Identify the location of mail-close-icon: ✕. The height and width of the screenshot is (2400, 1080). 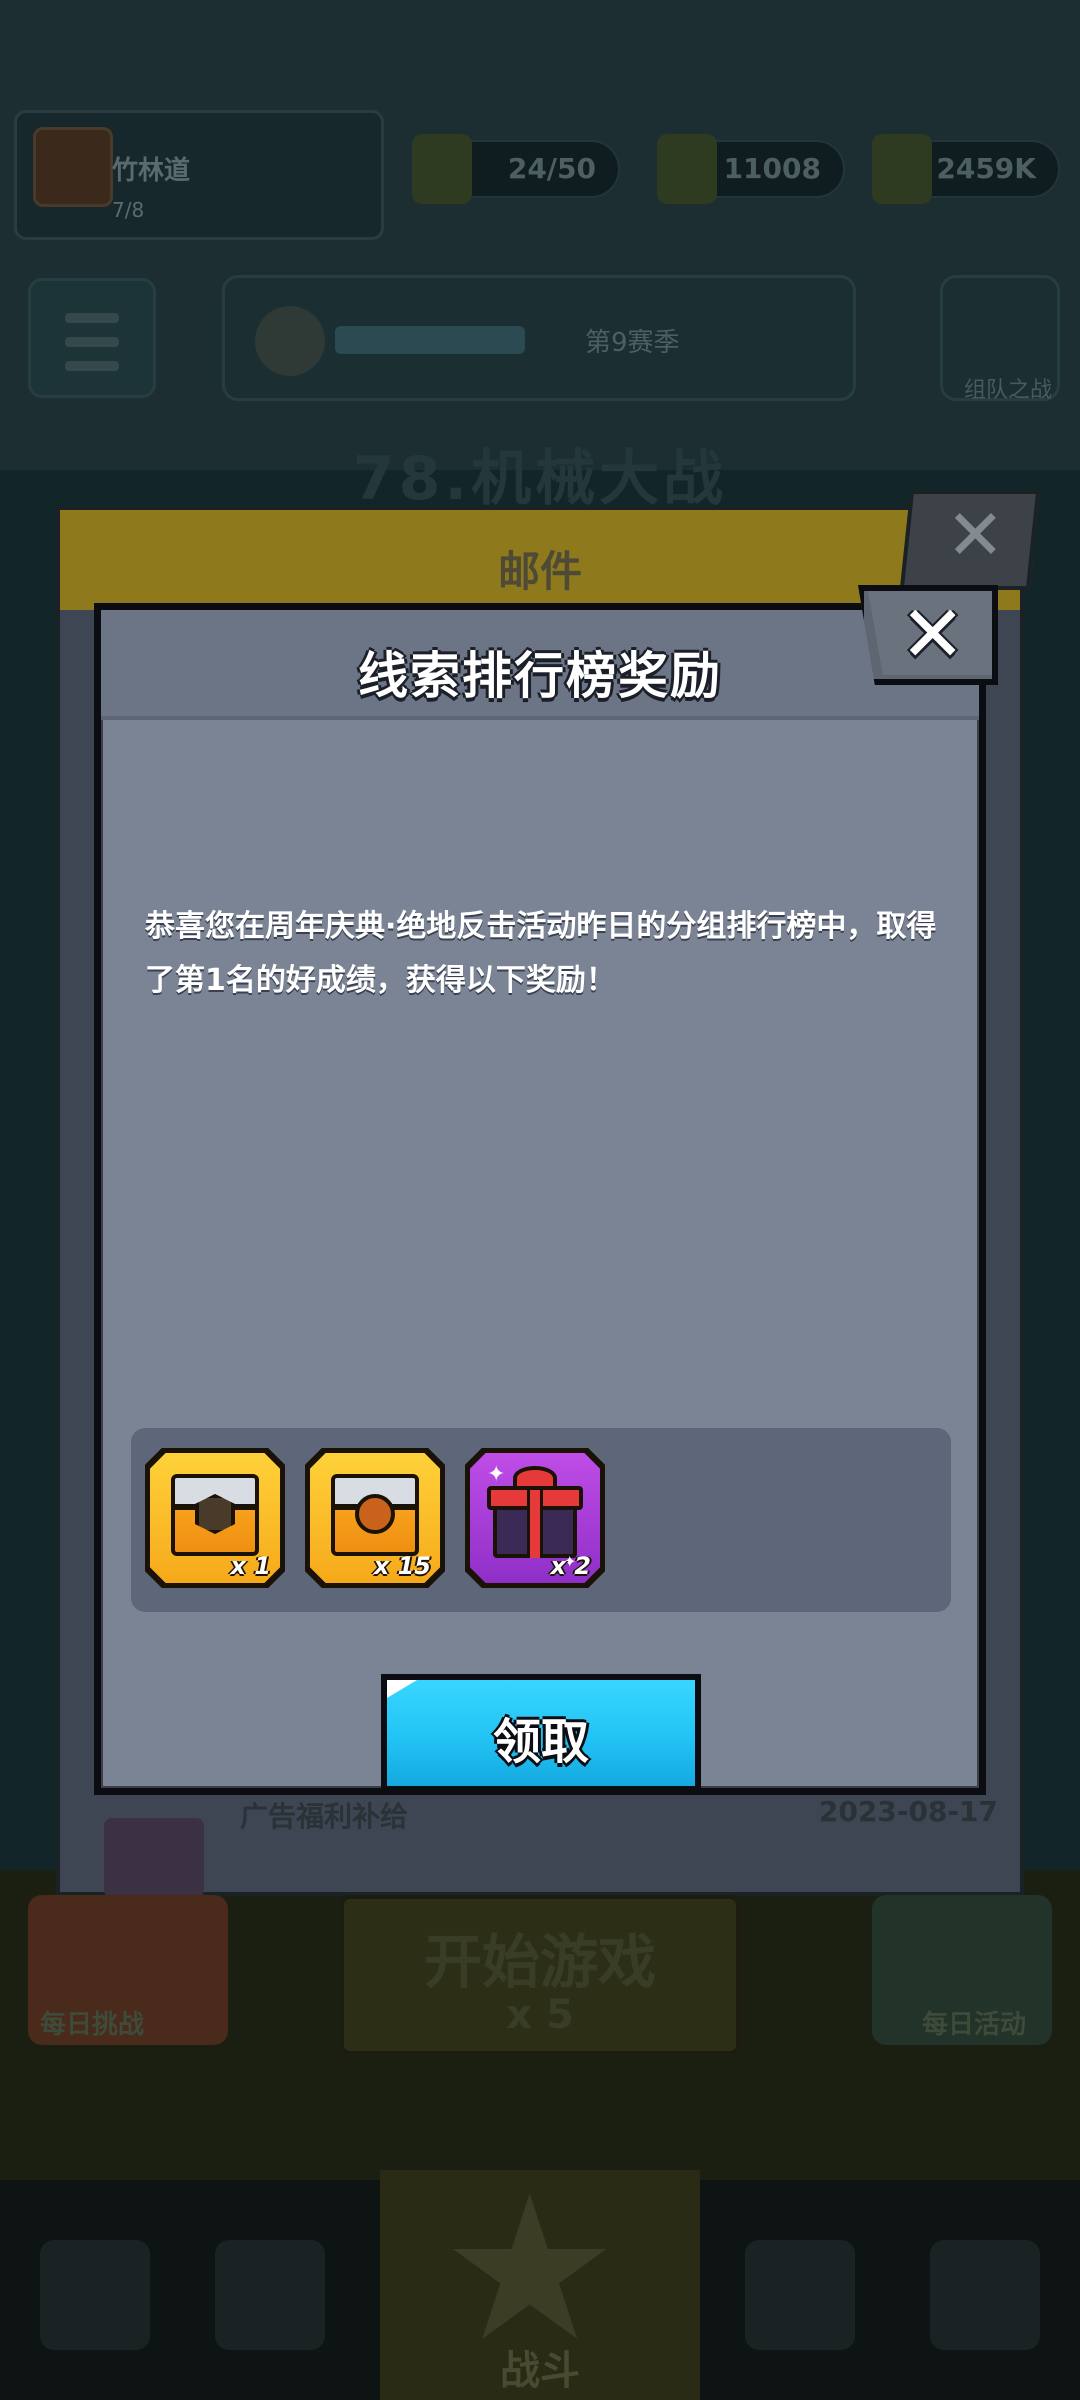
(975, 535).